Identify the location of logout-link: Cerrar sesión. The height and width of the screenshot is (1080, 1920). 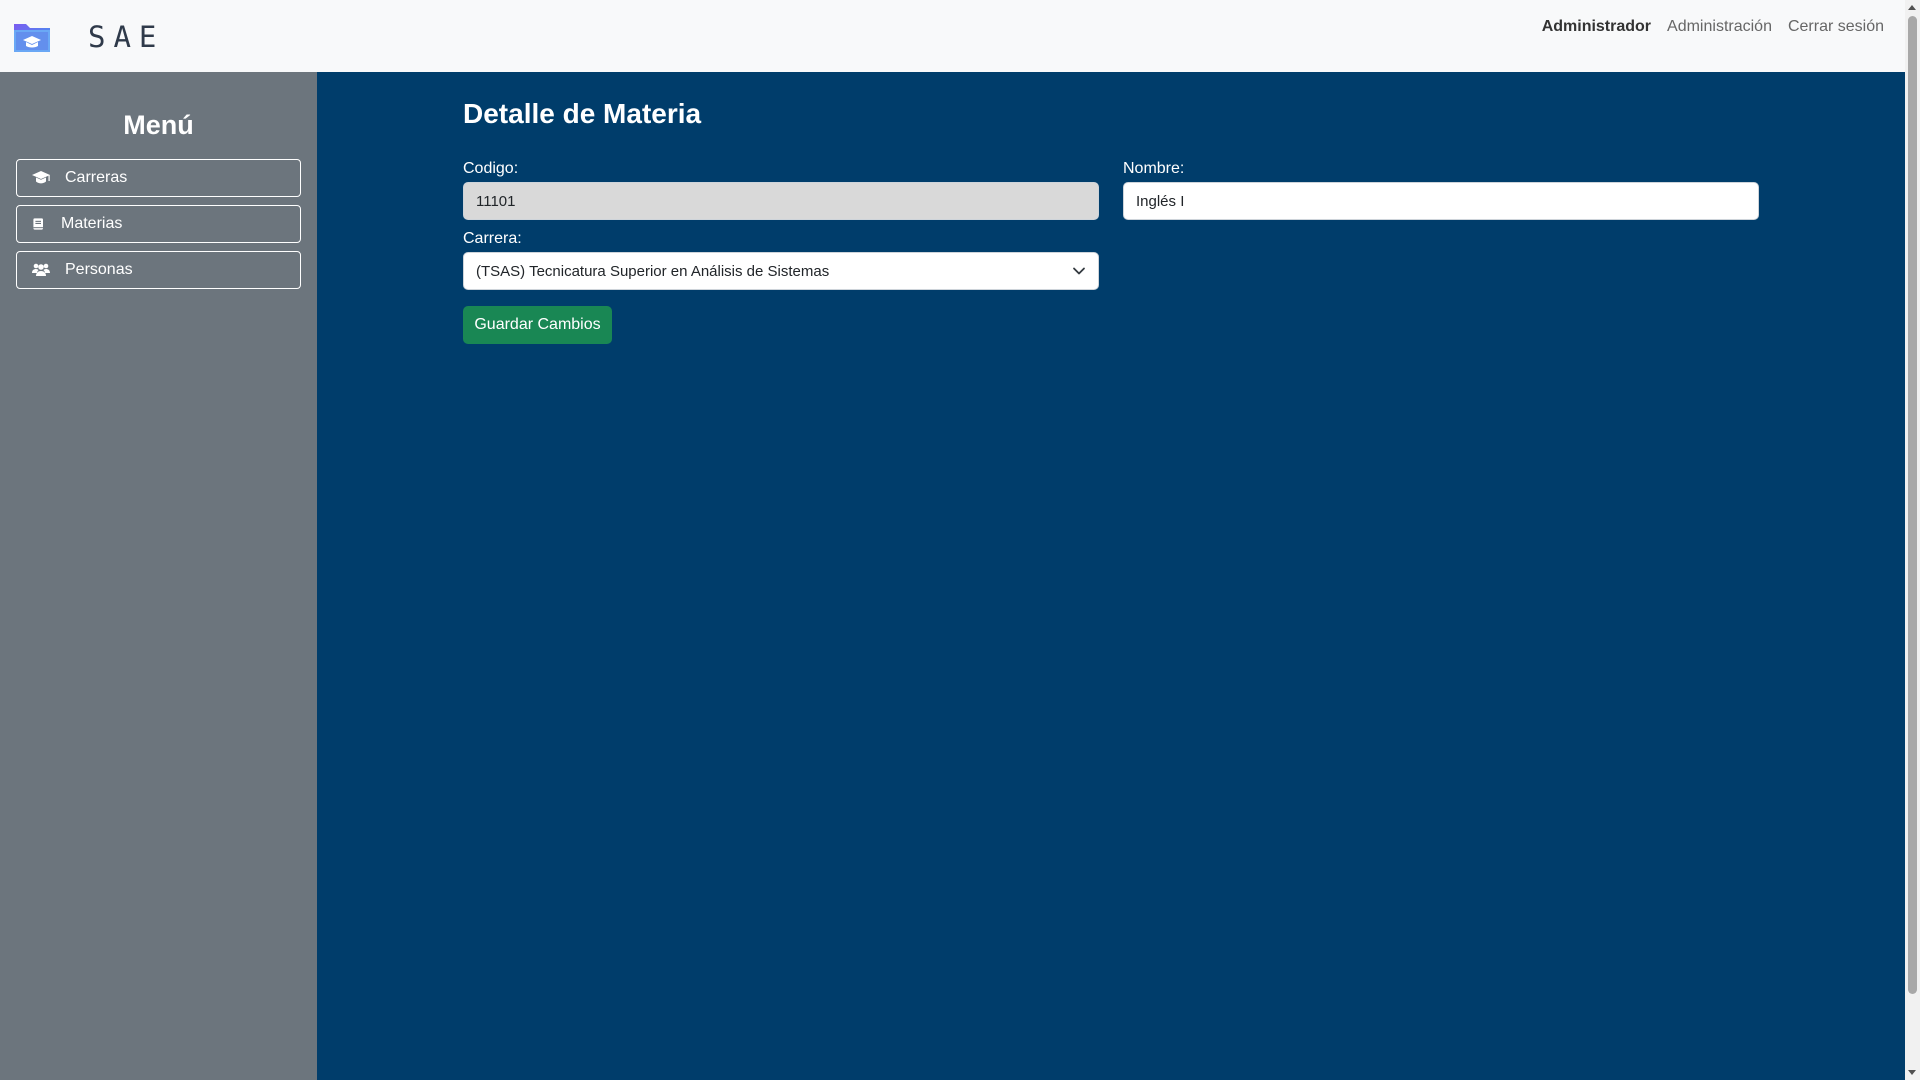
(1836, 27).